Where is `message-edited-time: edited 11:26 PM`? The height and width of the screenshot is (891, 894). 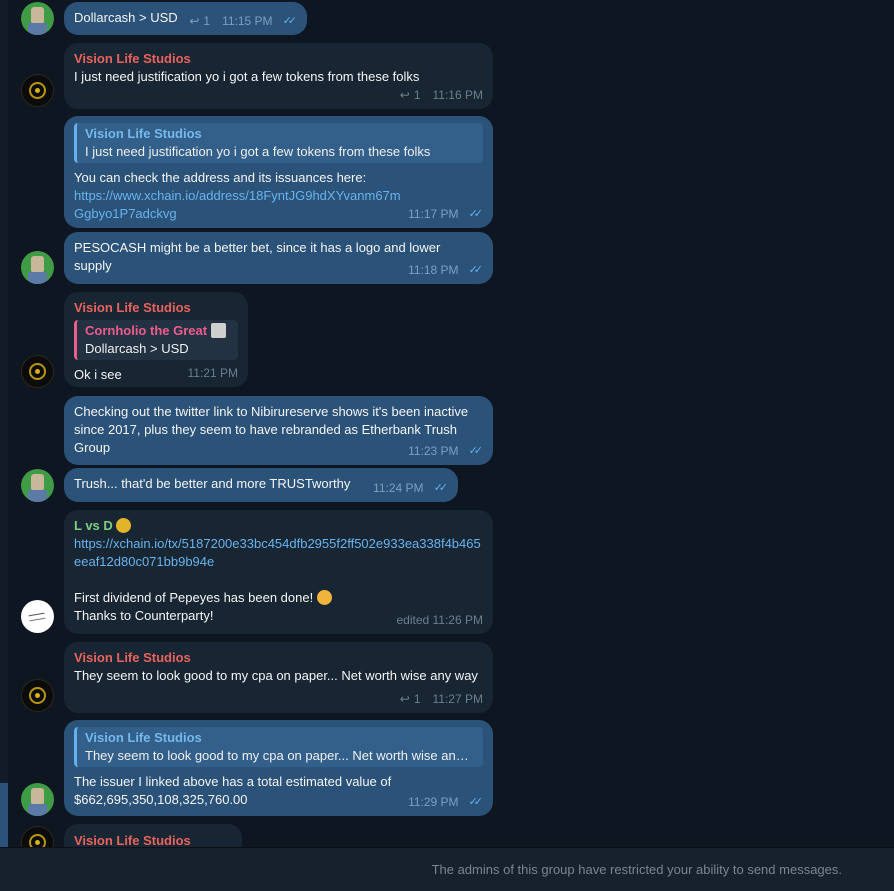 message-edited-time: edited 11:26 PM is located at coordinates (439, 620).